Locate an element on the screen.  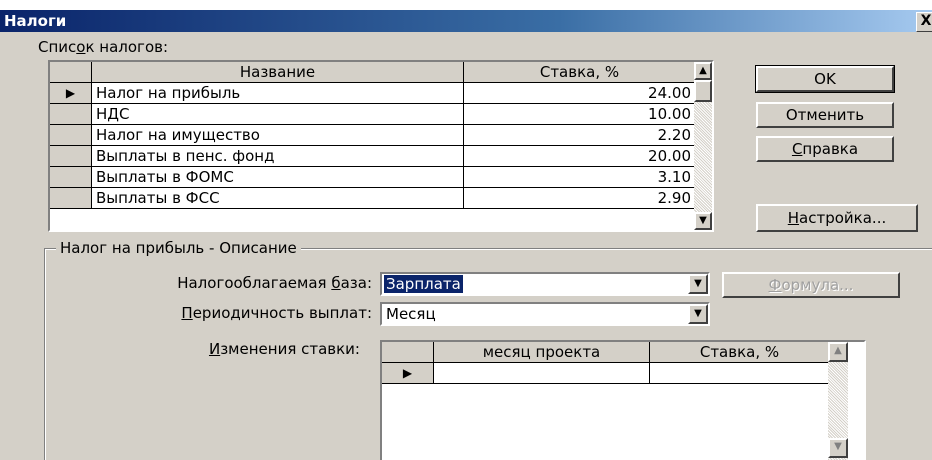
tax-list-label-part: Спис is located at coordinates (57, 47).